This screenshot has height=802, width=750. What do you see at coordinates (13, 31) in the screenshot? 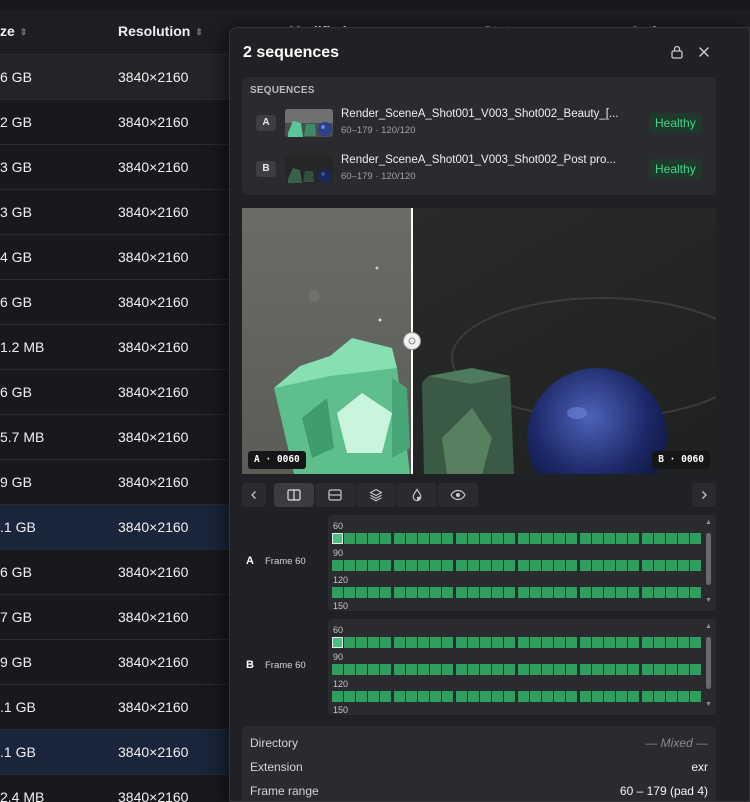
I see `column-header-size: ze ⇕` at bounding box center [13, 31].